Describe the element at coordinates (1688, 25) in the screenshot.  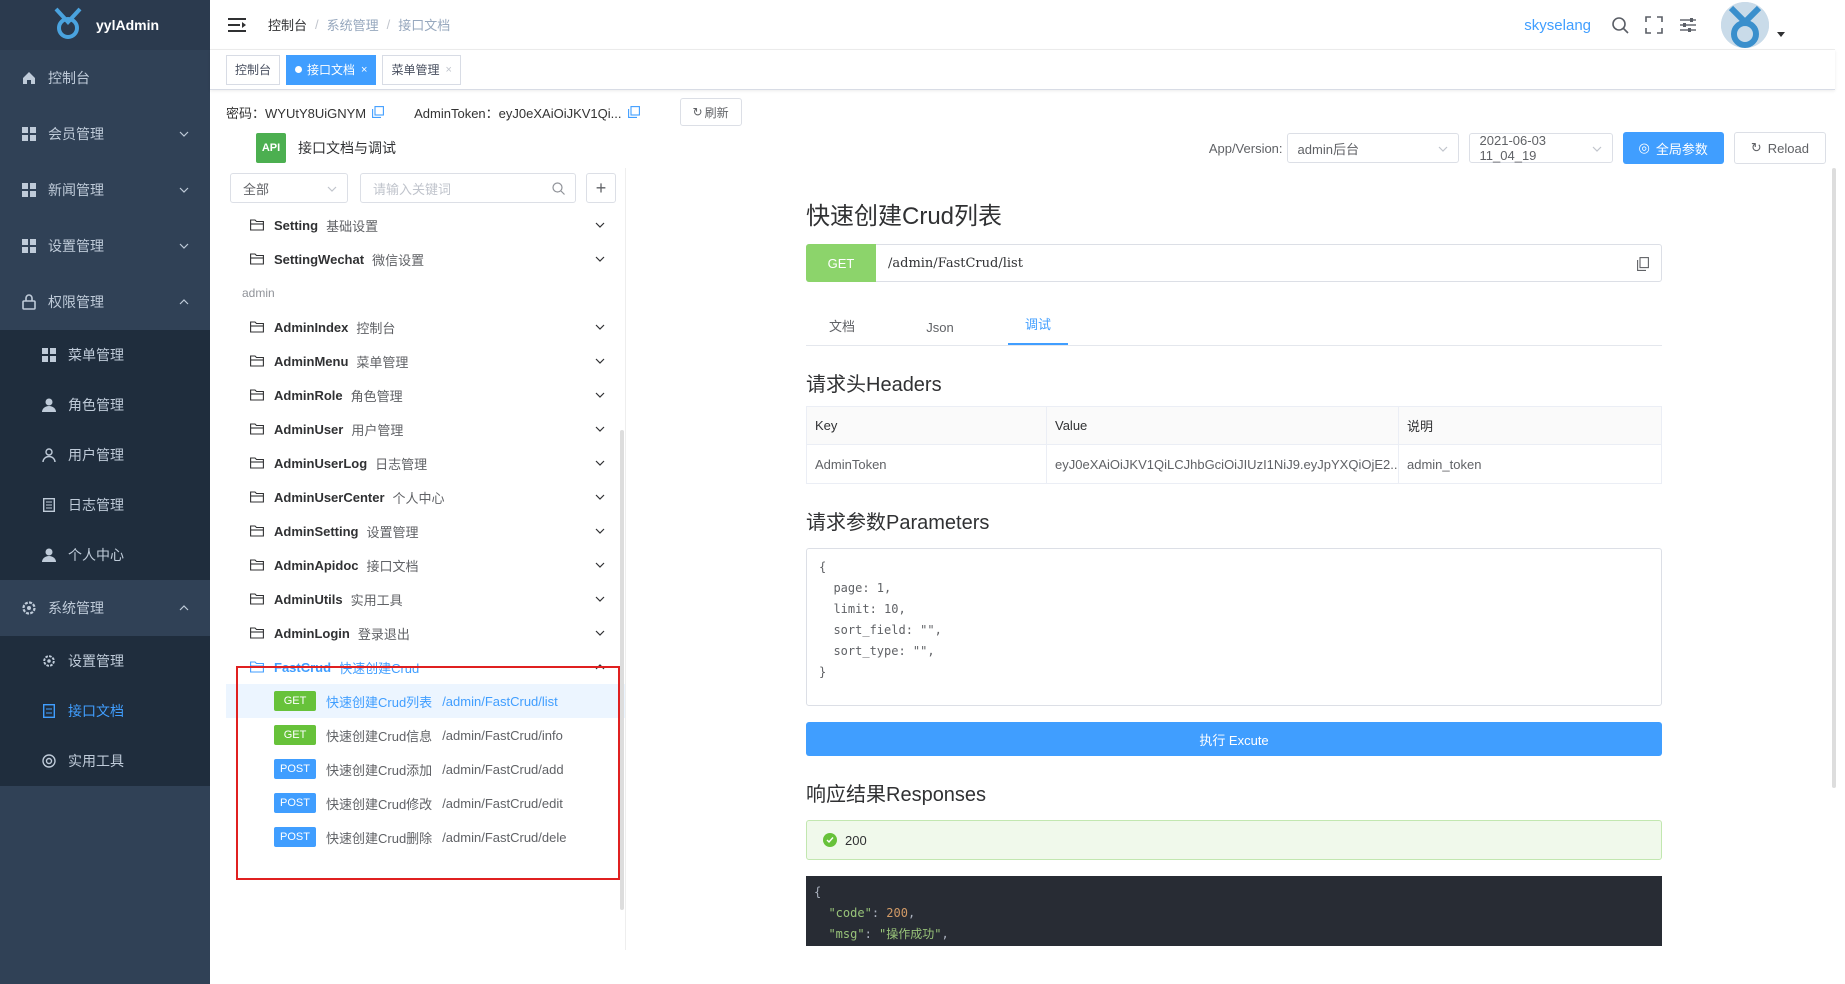
I see `settings-sliders-icon` at that location.